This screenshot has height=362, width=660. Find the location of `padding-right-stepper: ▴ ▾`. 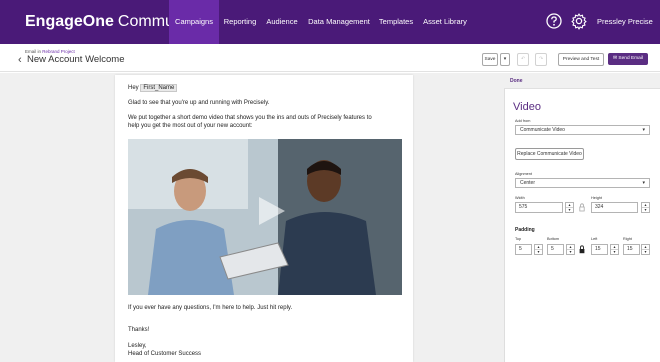

padding-right-stepper: ▴ ▾ is located at coordinates (645, 249).